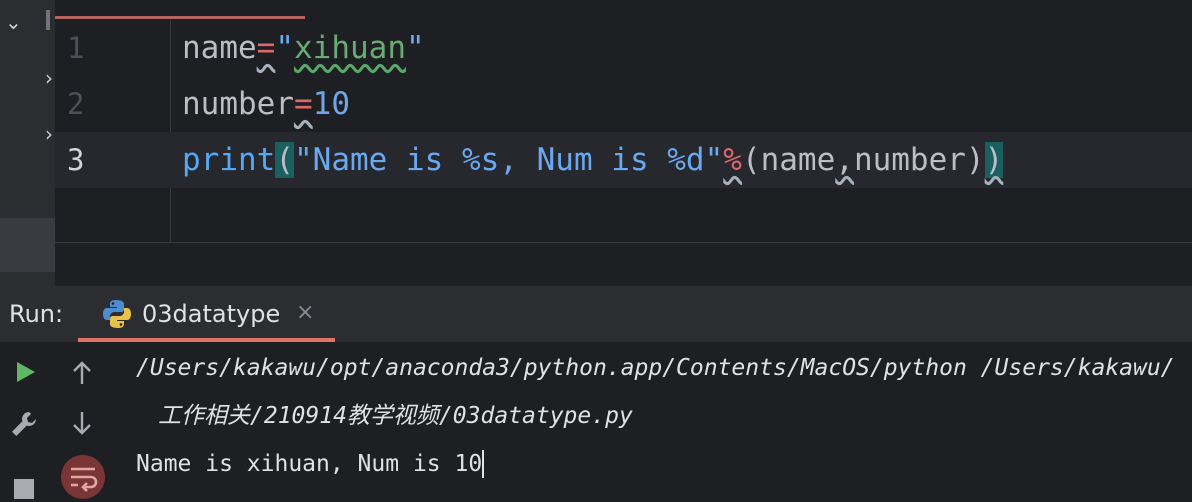 The image size is (1192, 502). Describe the element at coordinates (117, 314) in the screenshot. I see `python-icon` at that location.